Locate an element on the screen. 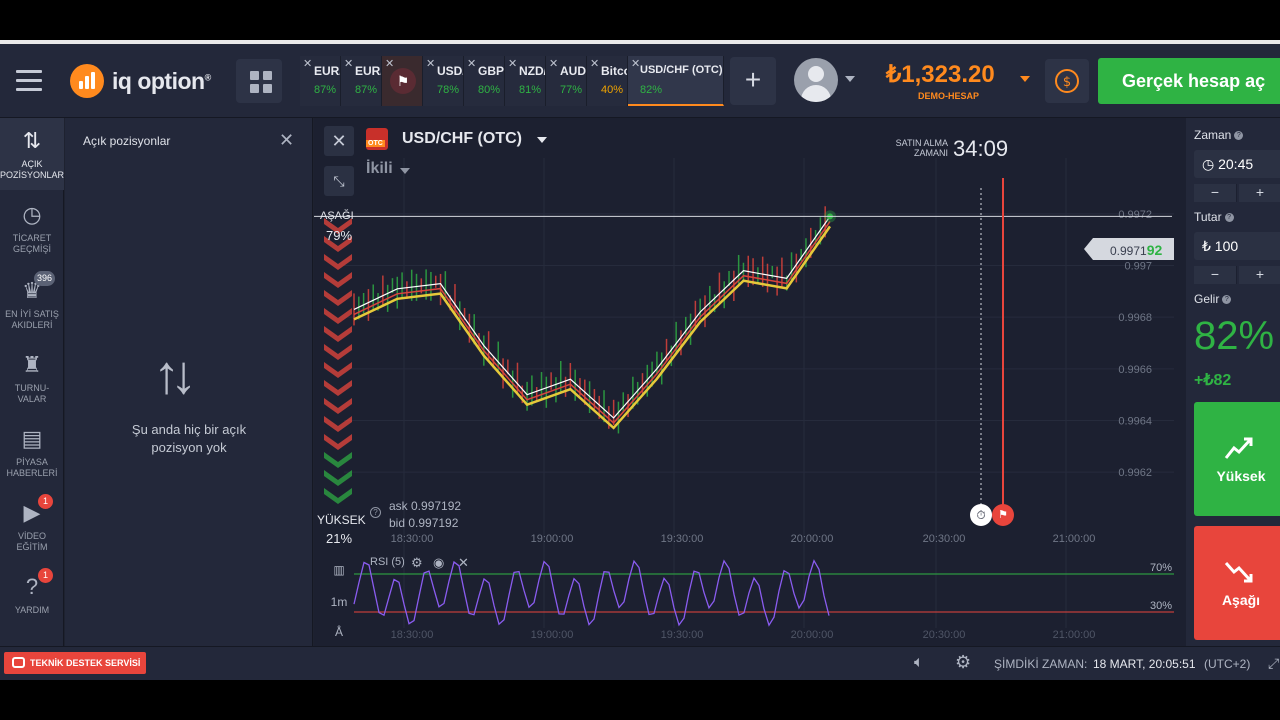  rsi-line is located at coordinates (591, 593).